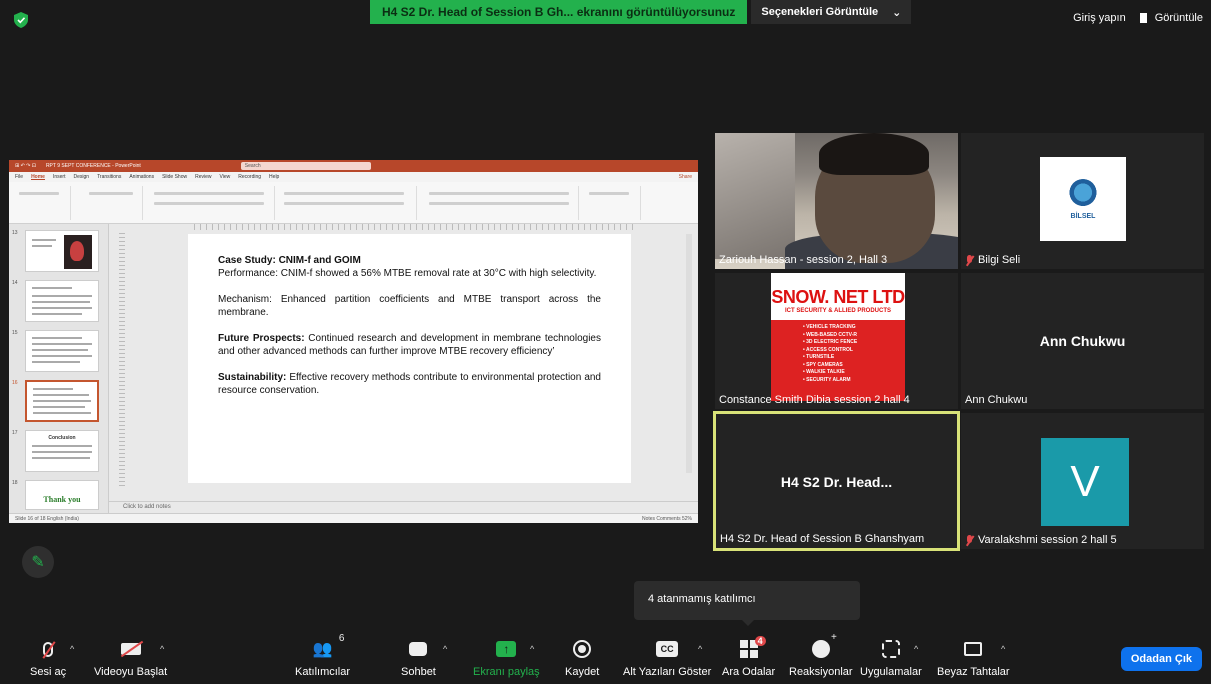 This screenshot has width=1211, height=684. I want to click on avatar: V, so click(1085, 482).